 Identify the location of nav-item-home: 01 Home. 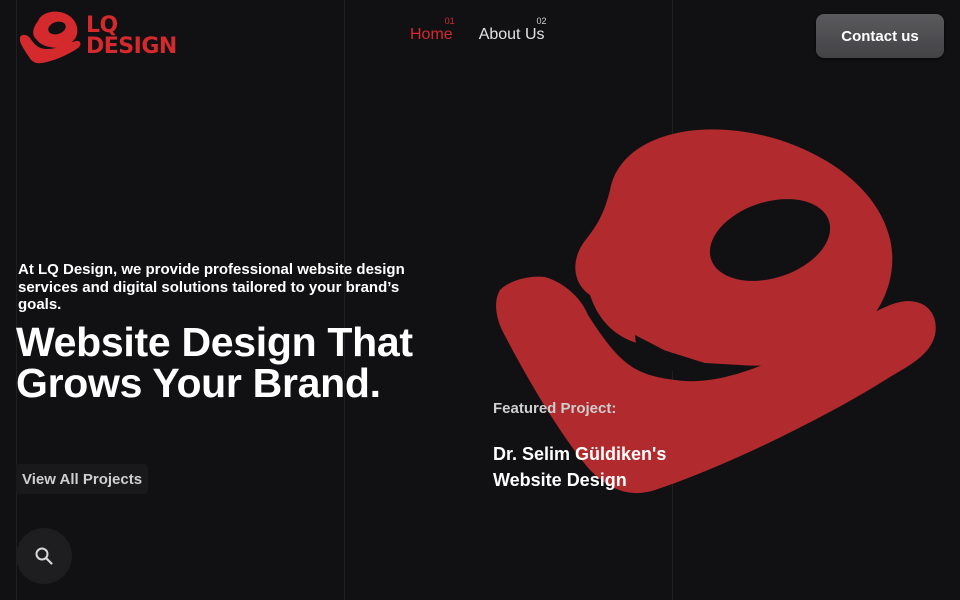
(432, 29).